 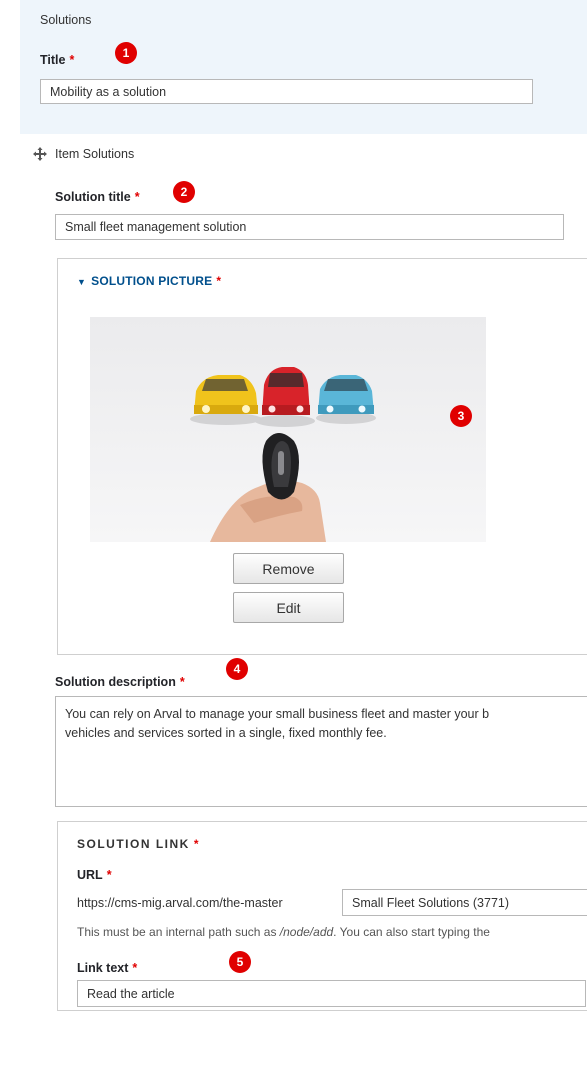 I want to click on marker-5: 5, so click(x=240, y=962).